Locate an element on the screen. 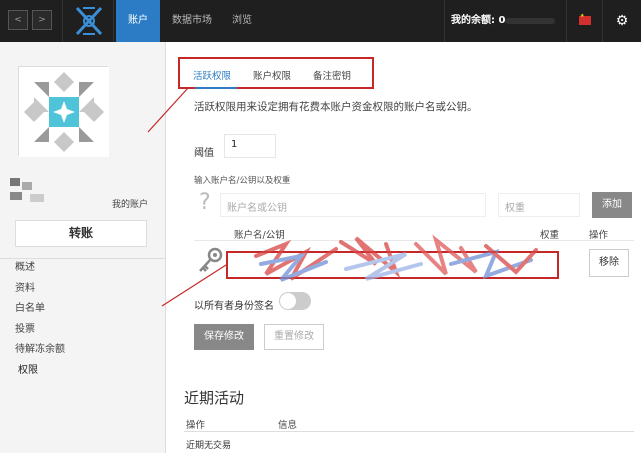 The width and height of the screenshot is (641, 453). sign-as-owner-toggle is located at coordinates (295, 301).